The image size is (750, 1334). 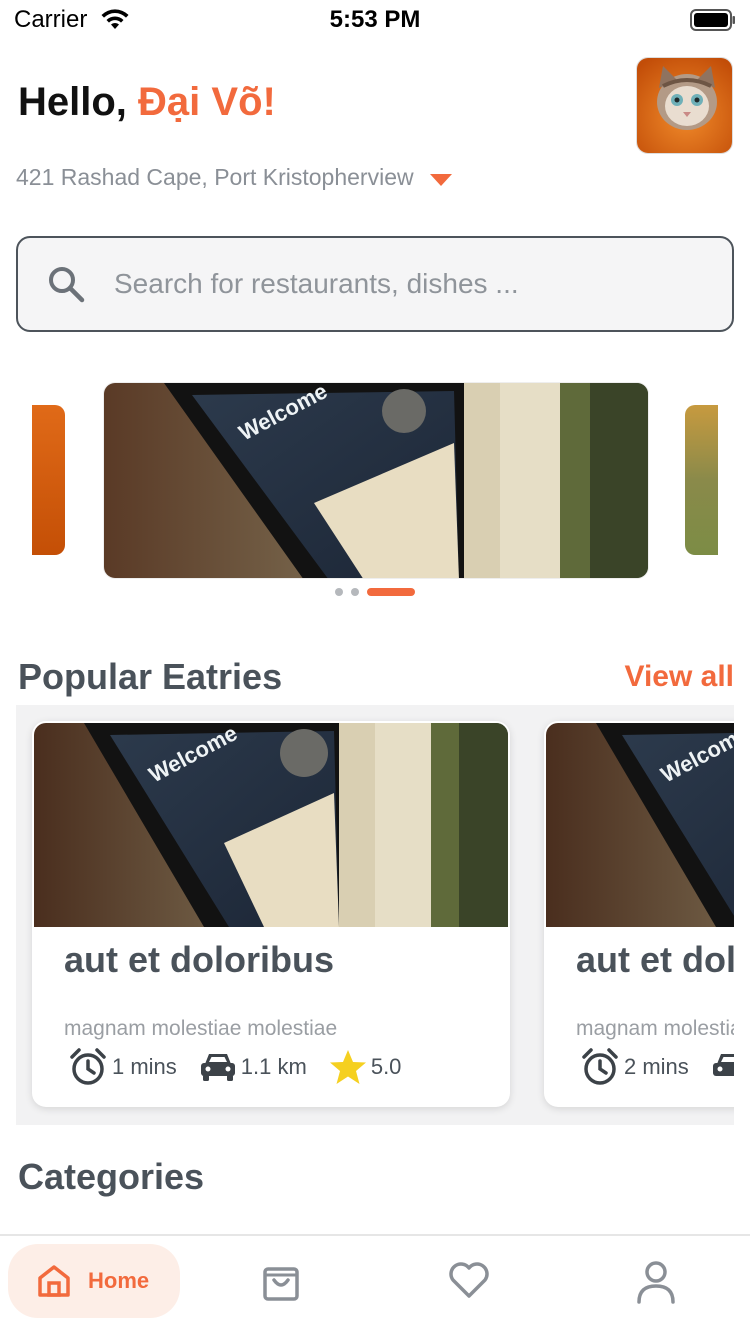 I want to click on address-selector: 421 Rashad Cape, Port Kristopherview, so click(x=234, y=177).